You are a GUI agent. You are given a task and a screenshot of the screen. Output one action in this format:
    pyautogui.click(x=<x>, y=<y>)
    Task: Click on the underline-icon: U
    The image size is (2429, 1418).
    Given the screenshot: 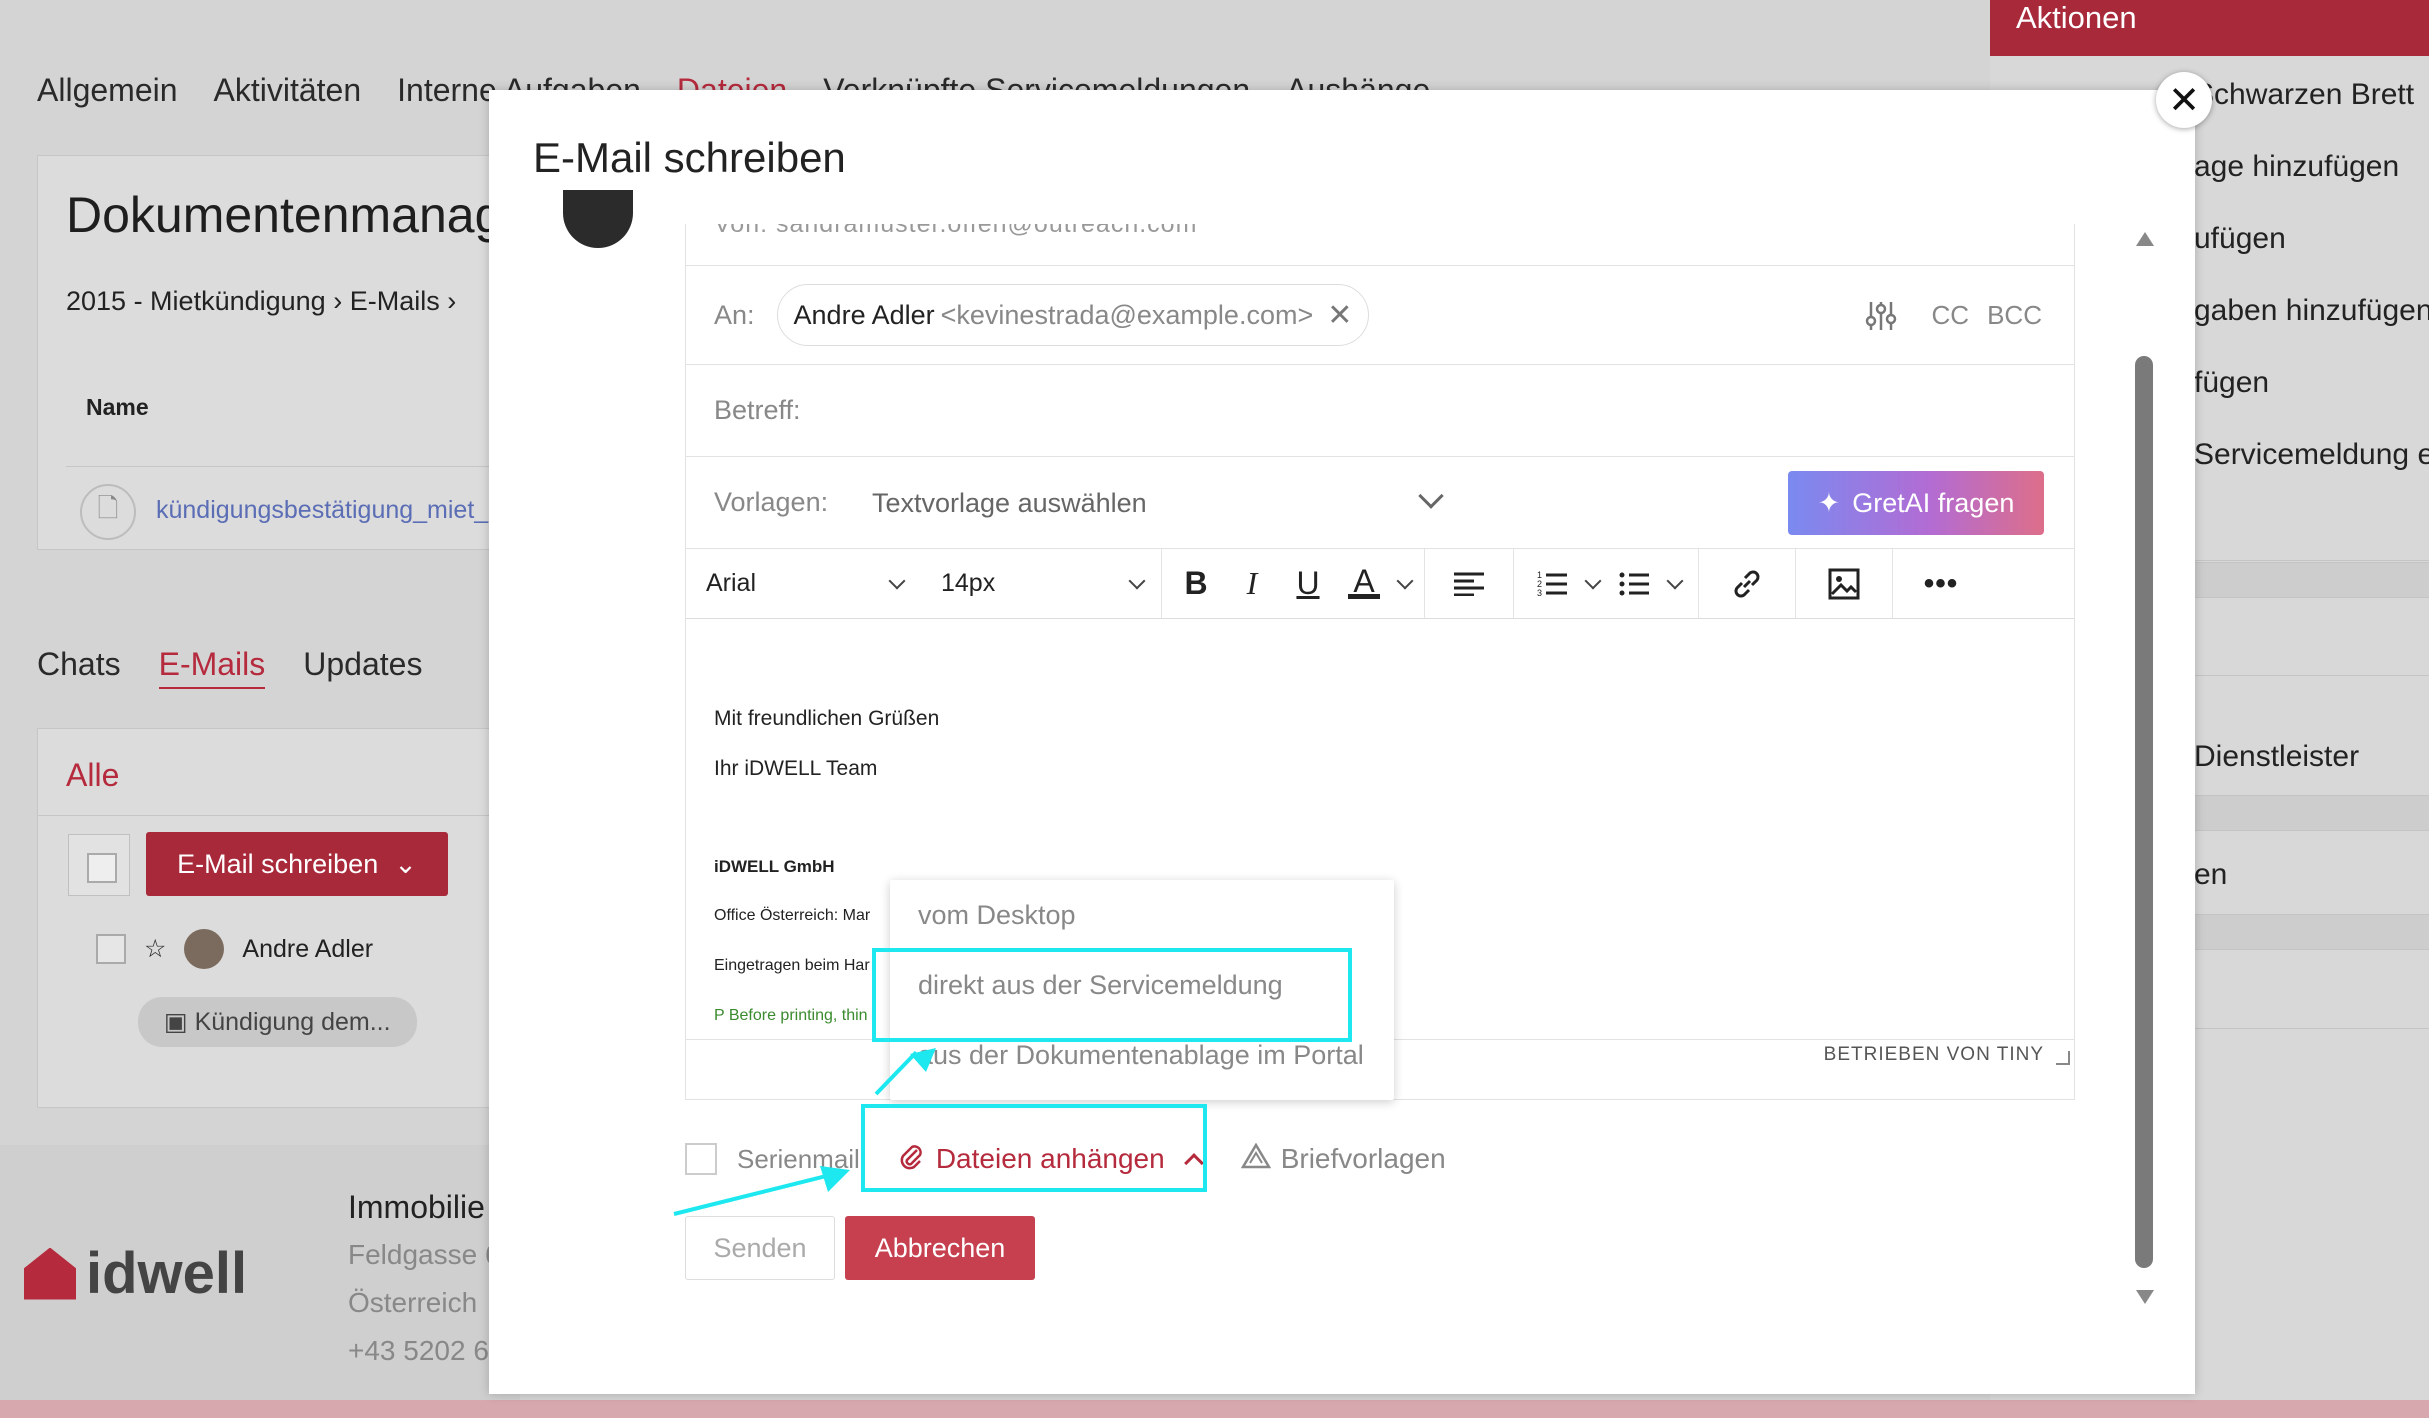 What is the action you would take?
    pyautogui.click(x=1308, y=584)
    